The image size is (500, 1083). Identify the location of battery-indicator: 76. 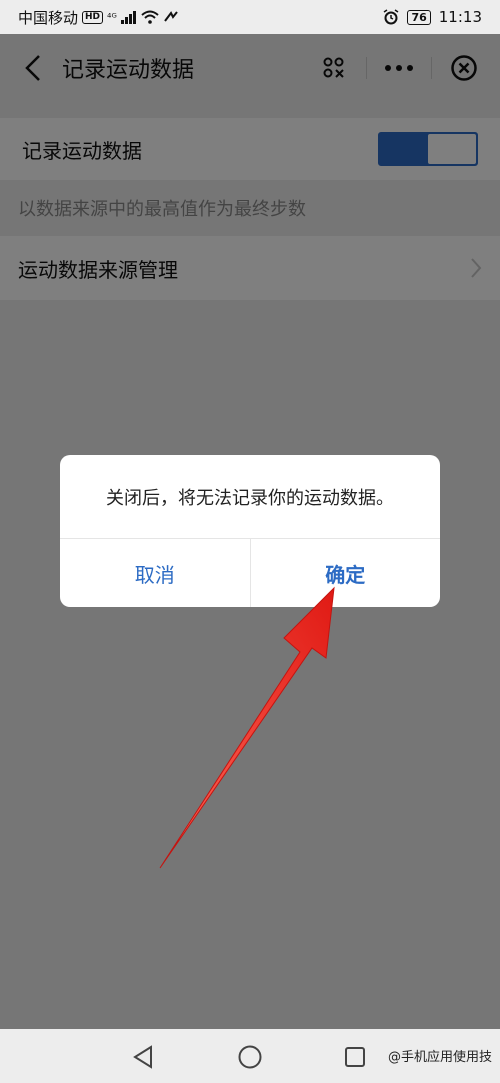
(419, 17).